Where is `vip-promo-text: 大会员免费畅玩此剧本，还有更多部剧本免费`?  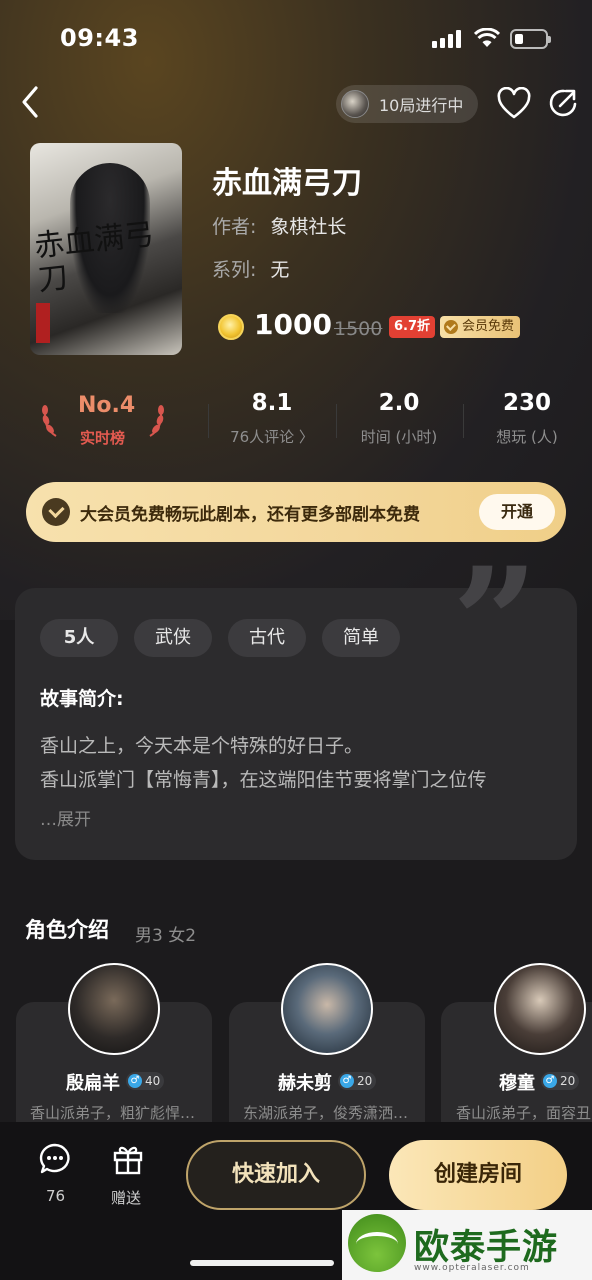 vip-promo-text: 大会员免费畅玩此剧本，还有更多部剧本免费 is located at coordinates (250, 515).